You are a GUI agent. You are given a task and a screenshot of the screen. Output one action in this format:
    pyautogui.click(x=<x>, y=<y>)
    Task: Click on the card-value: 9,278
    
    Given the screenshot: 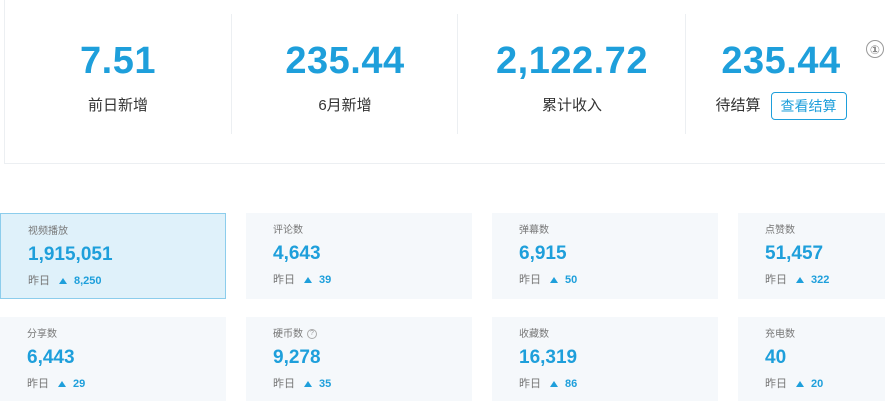 What is the action you would take?
    pyautogui.click(x=297, y=357)
    